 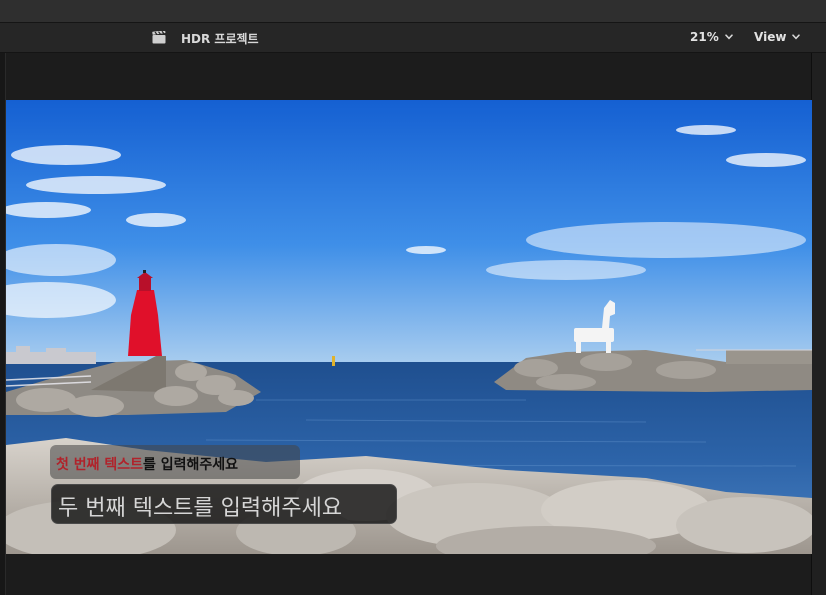 I want to click on right-breakwater, so click(x=653, y=370).